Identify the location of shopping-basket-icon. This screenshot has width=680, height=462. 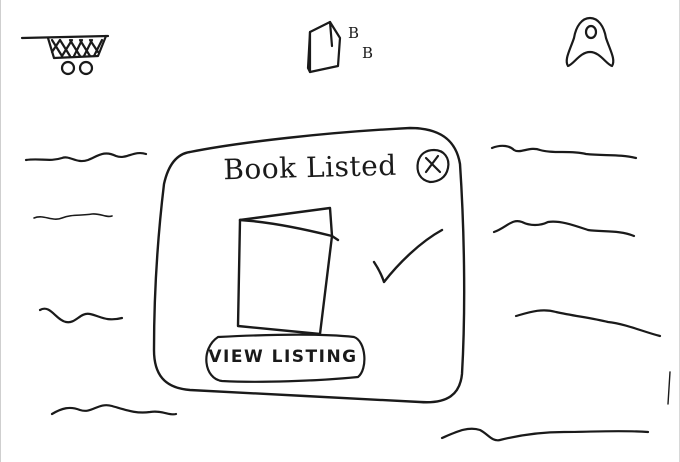
(66, 50).